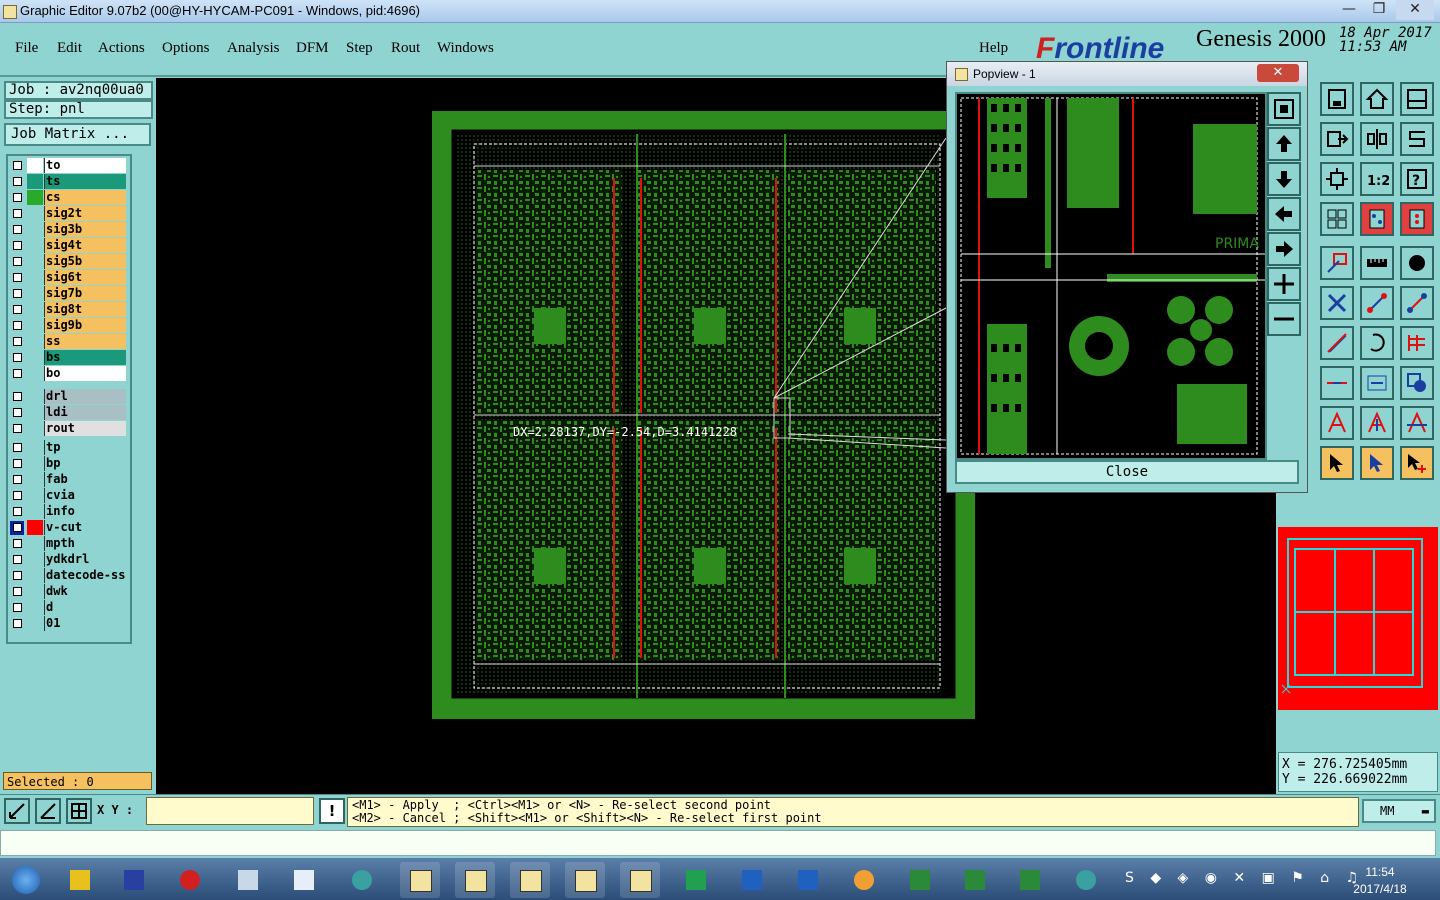  Describe the element at coordinates (85, 447) in the screenshot. I see `layer-name: tp` at that location.